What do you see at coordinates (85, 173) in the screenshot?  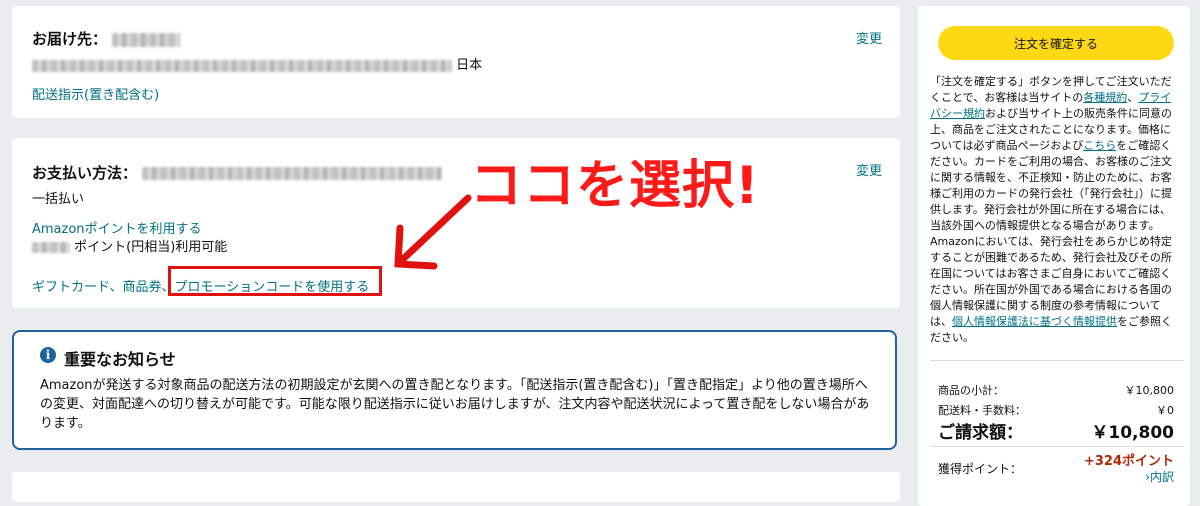 I see `payment-method-title: お支払い方法：` at bounding box center [85, 173].